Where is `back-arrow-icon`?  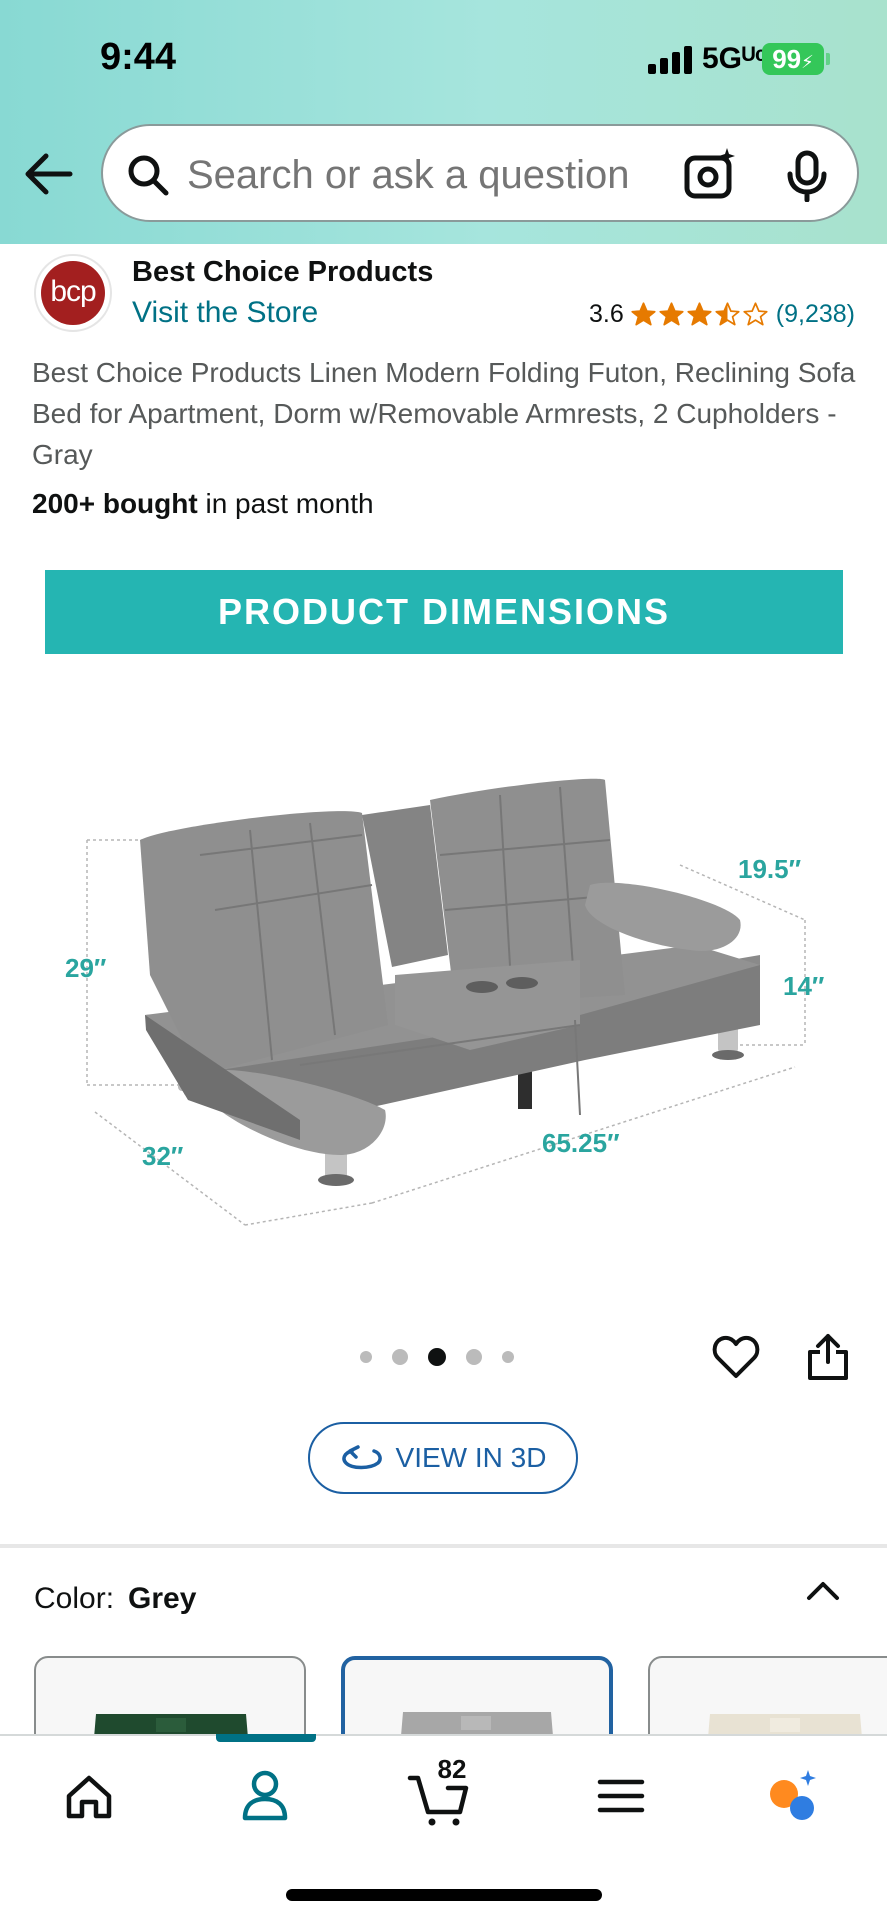 back-arrow-icon is located at coordinates (49, 174).